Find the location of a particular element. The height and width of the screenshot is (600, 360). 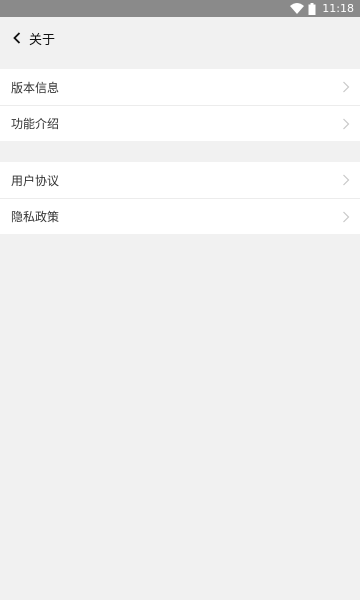

list-item-label: 用户协议 is located at coordinates (35, 180).